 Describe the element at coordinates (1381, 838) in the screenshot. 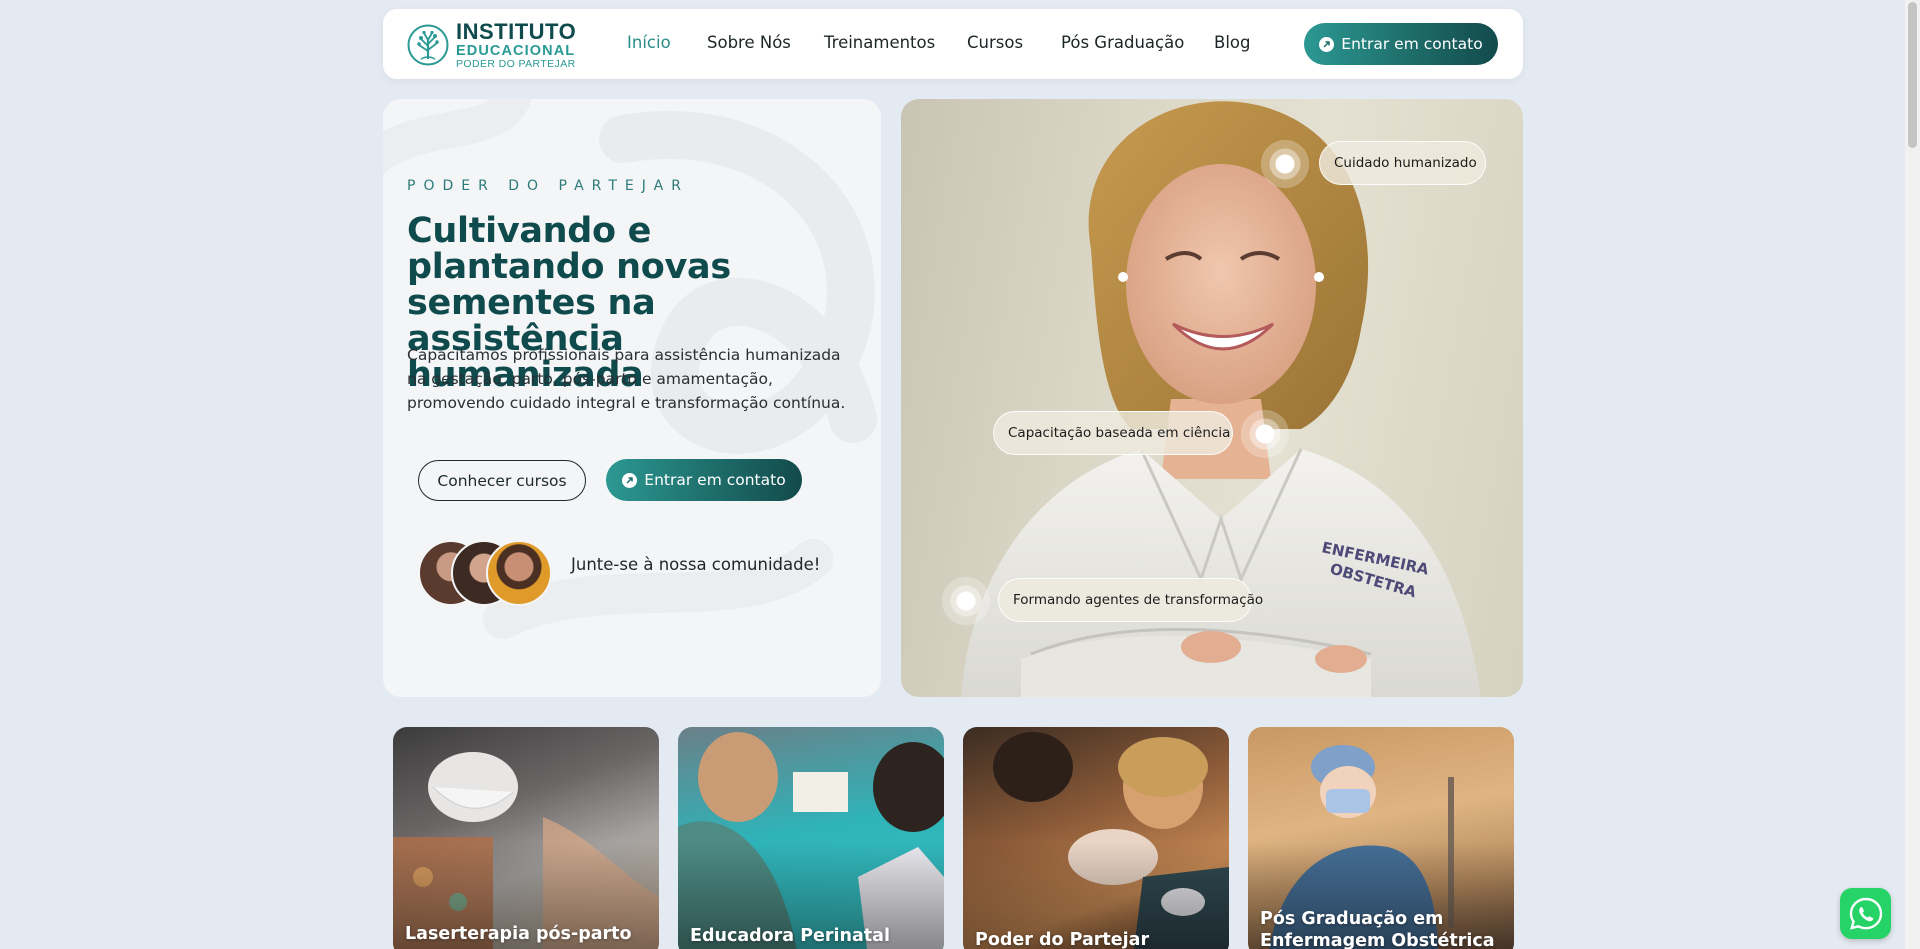

I see `course-card-pos-graduacao: Pós Graduação em Enfermagem Obstétrica` at that location.